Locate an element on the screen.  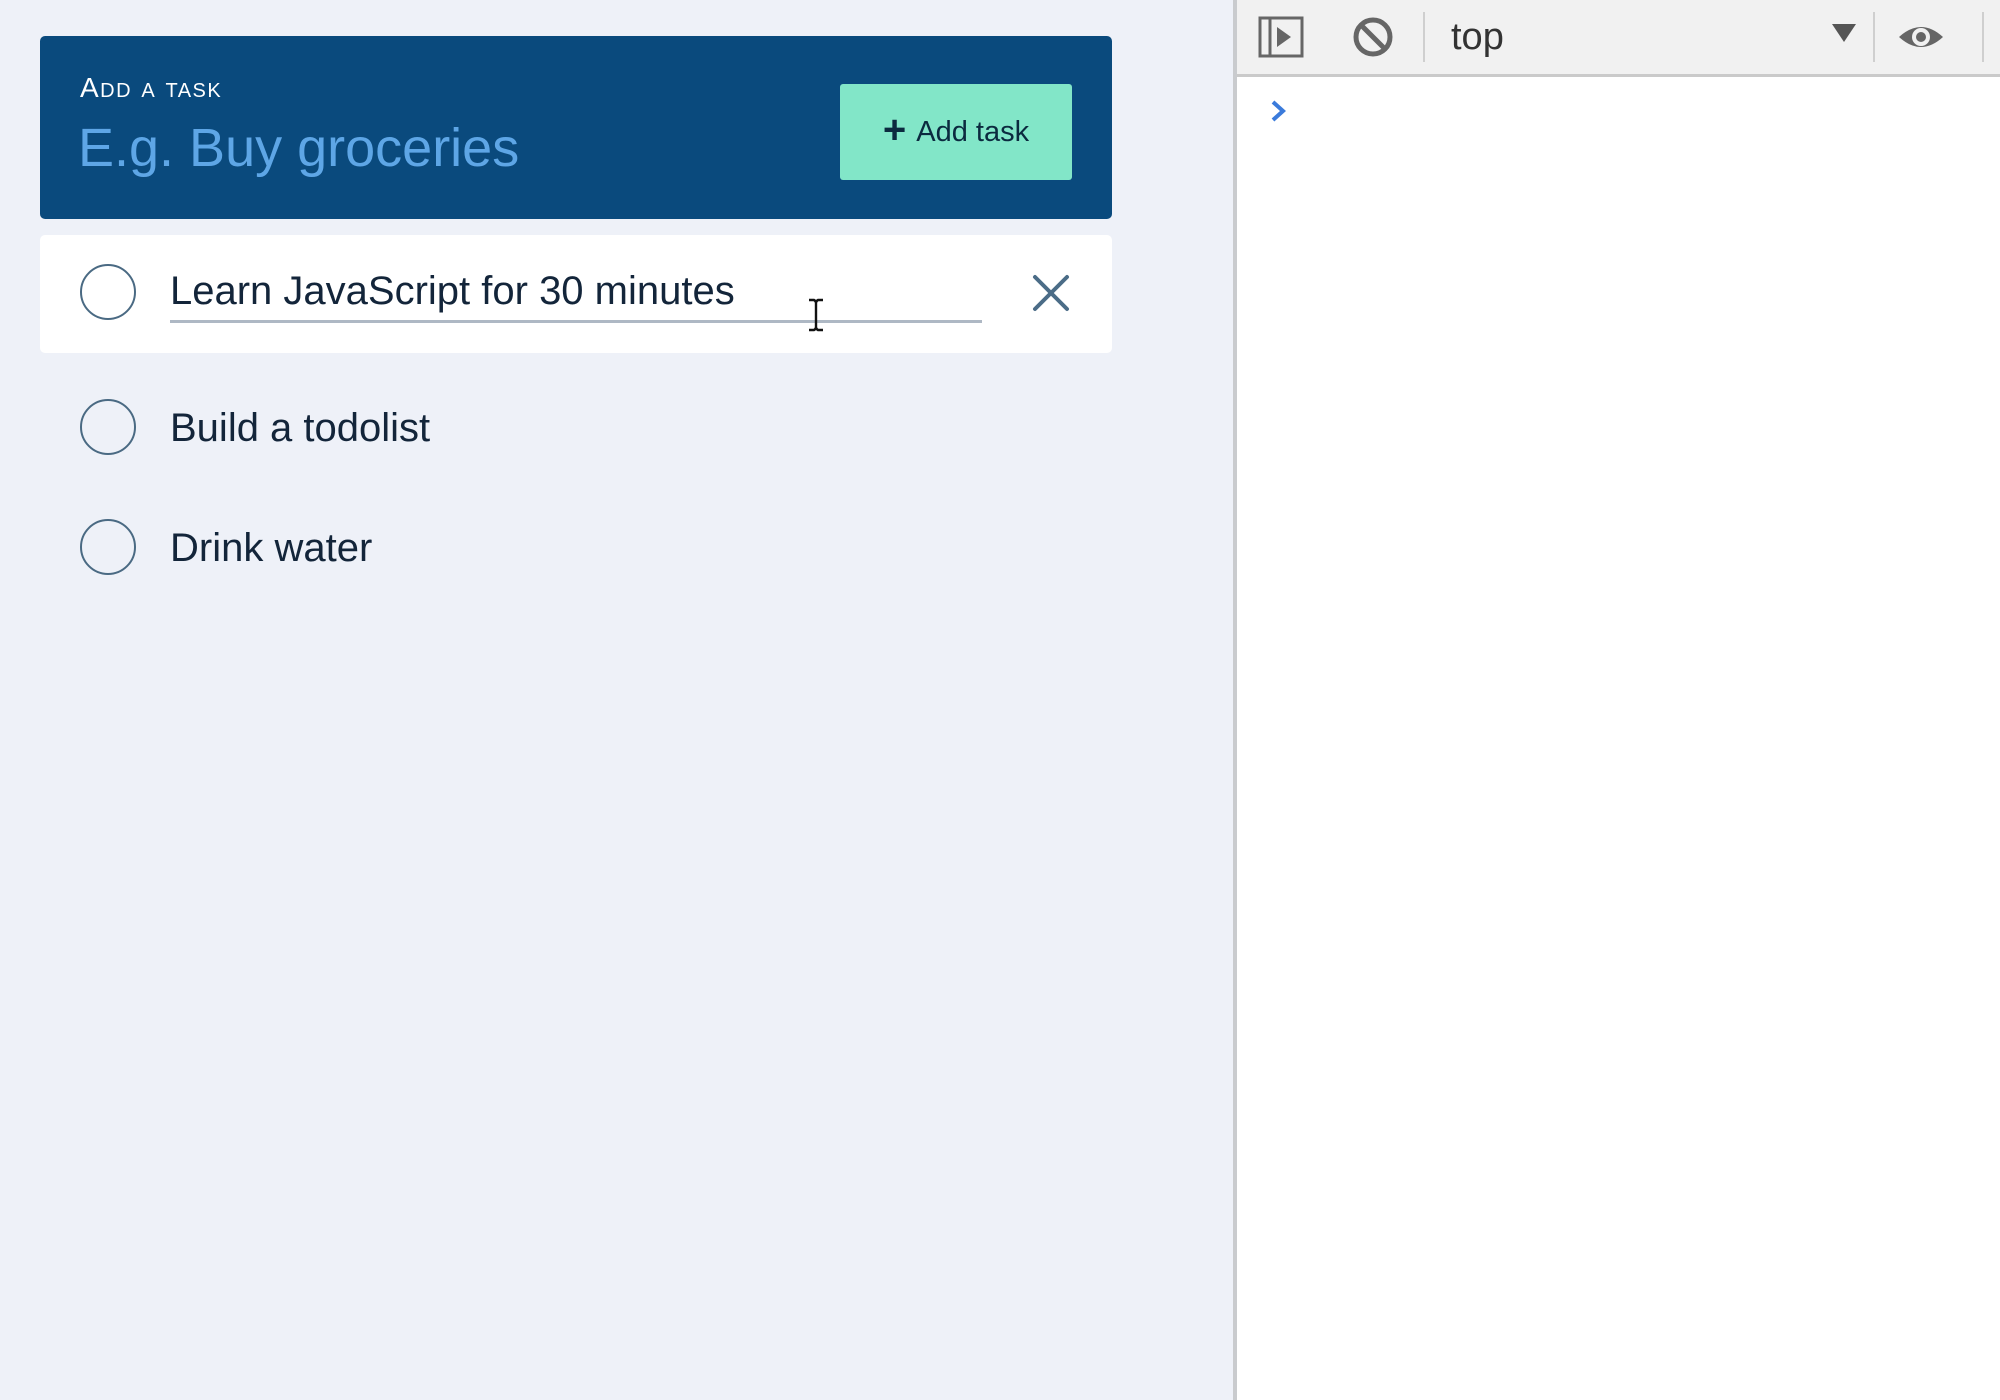
task-item-editing is located at coordinates (576, 294).